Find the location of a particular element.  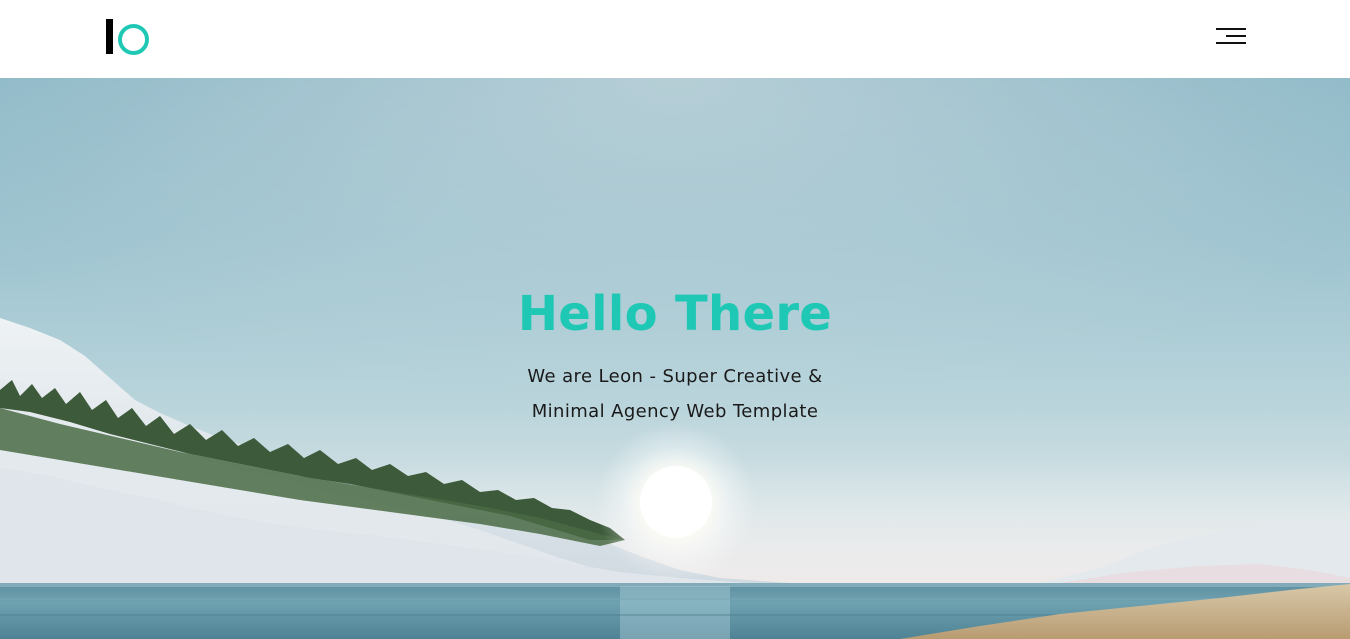

logo-ring-icon is located at coordinates (133, 39).